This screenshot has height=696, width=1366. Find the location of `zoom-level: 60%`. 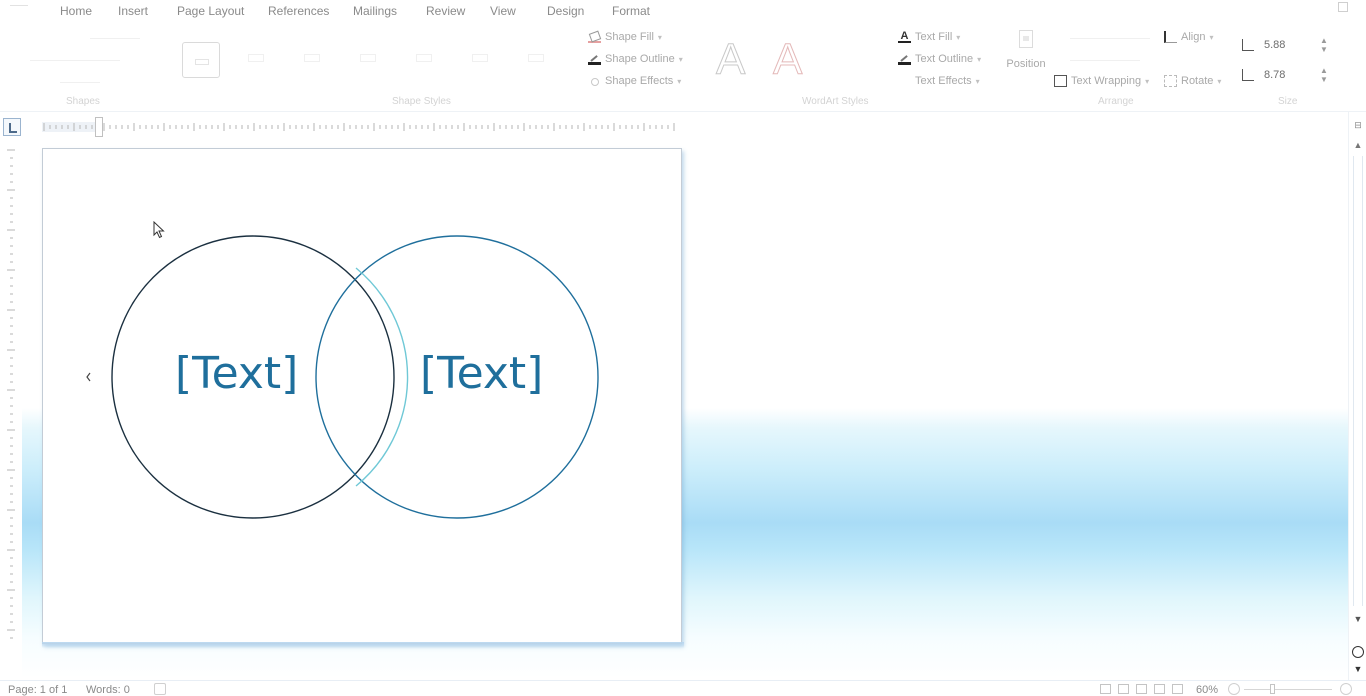

zoom-level: 60% is located at coordinates (1207, 690).